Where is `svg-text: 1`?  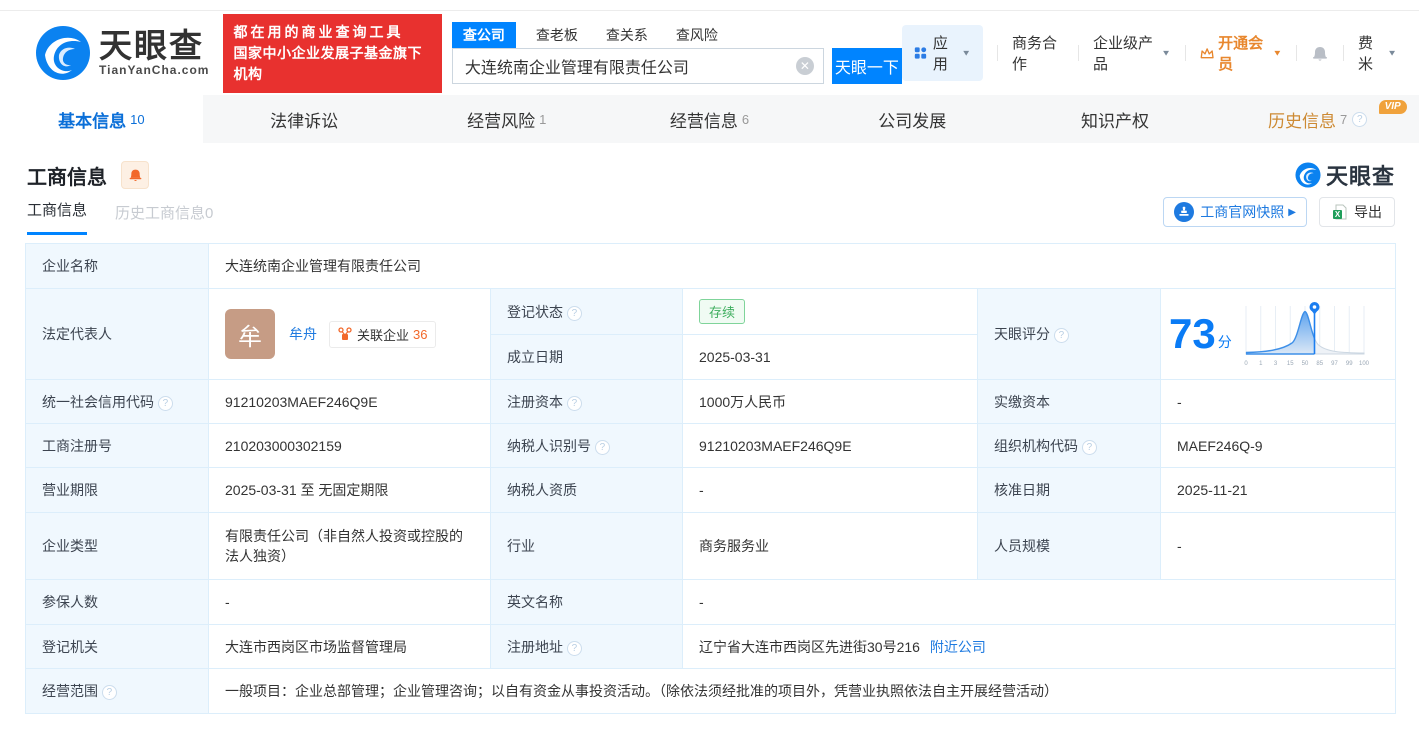
svg-text: 1 is located at coordinates (1261, 364).